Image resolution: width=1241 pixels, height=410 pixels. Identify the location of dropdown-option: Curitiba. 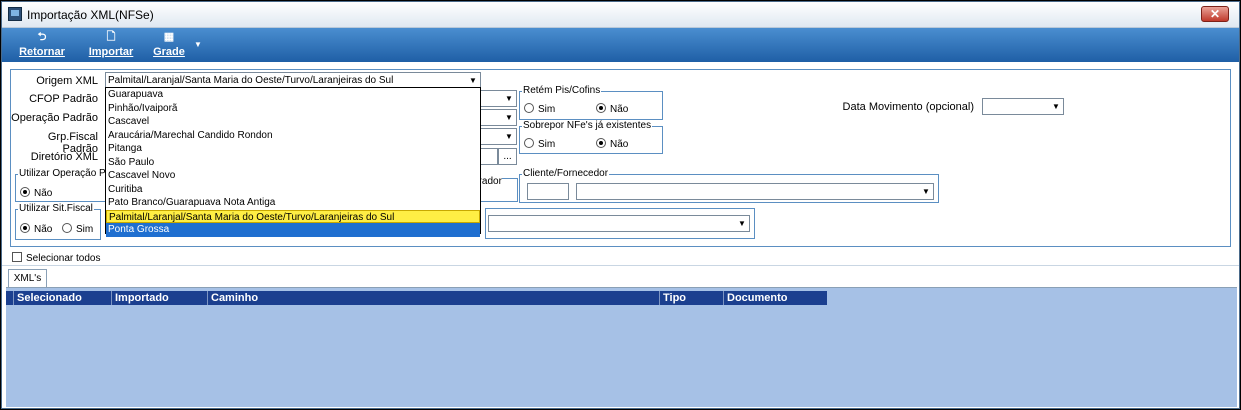
(293, 190).